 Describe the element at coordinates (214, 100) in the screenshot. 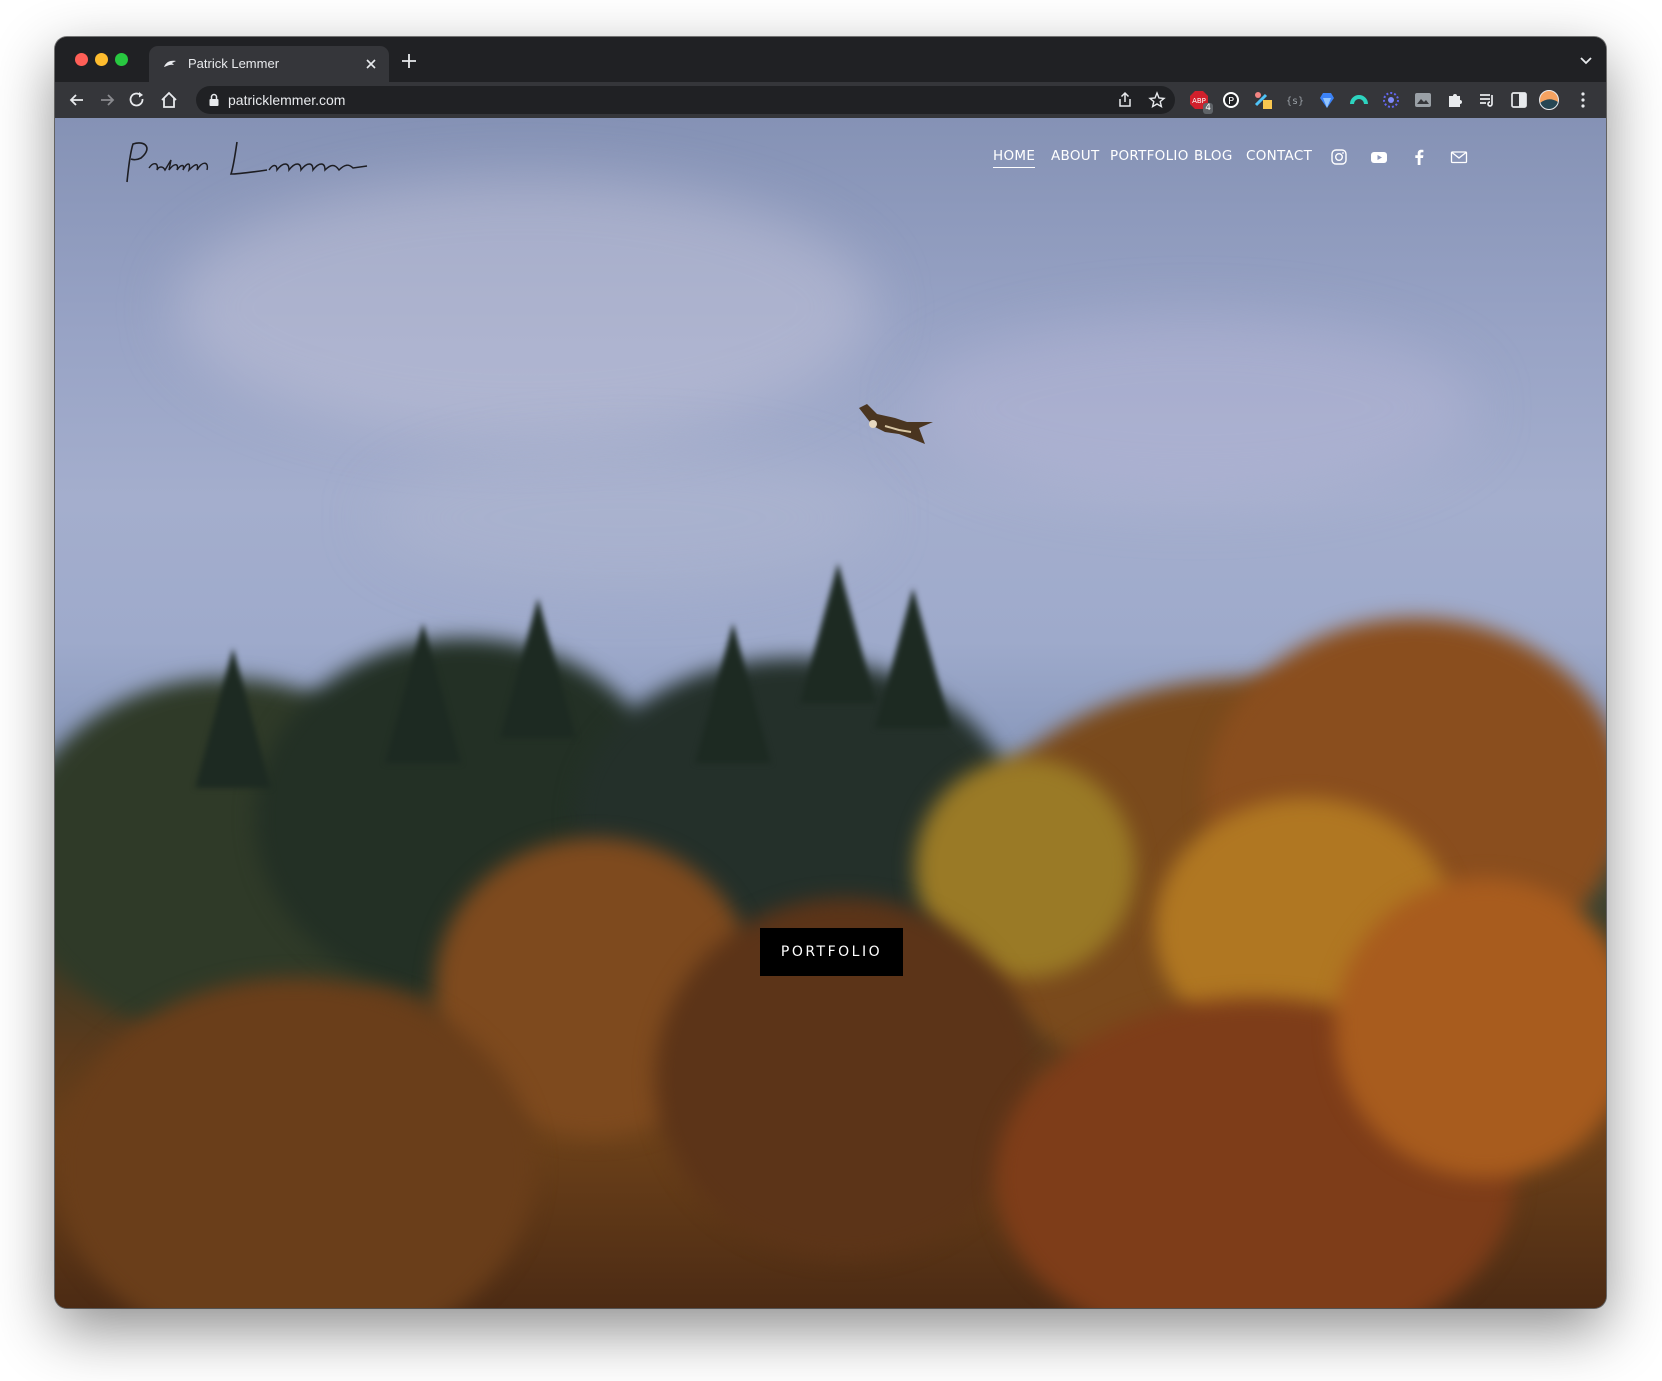

I see `lock-icon` at that location.